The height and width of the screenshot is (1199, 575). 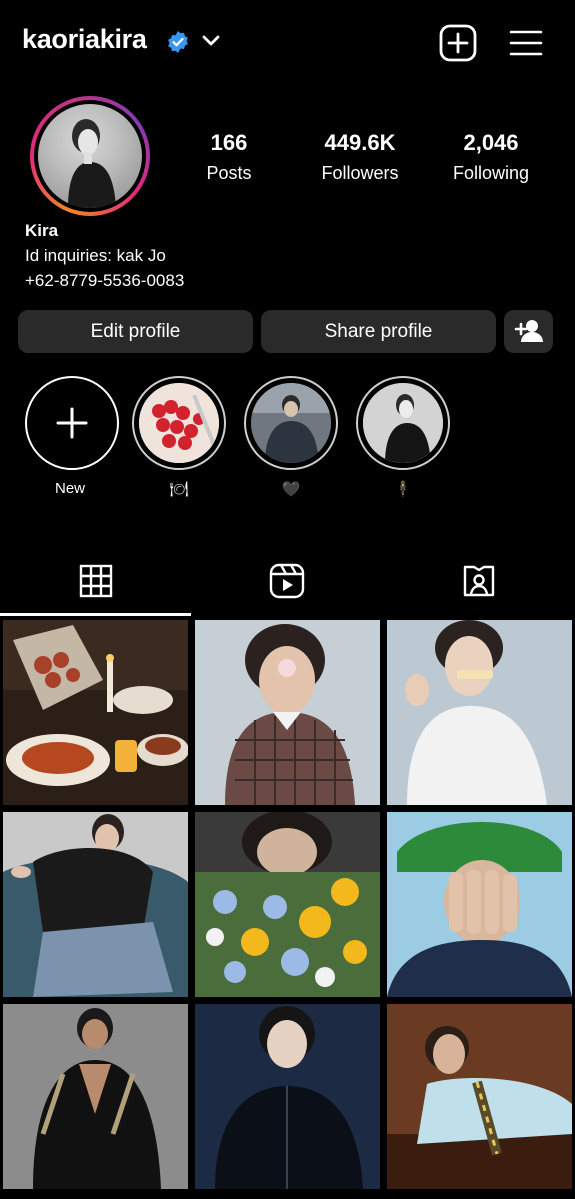 I want to click on grid-icon, so click(x=96, y=581).